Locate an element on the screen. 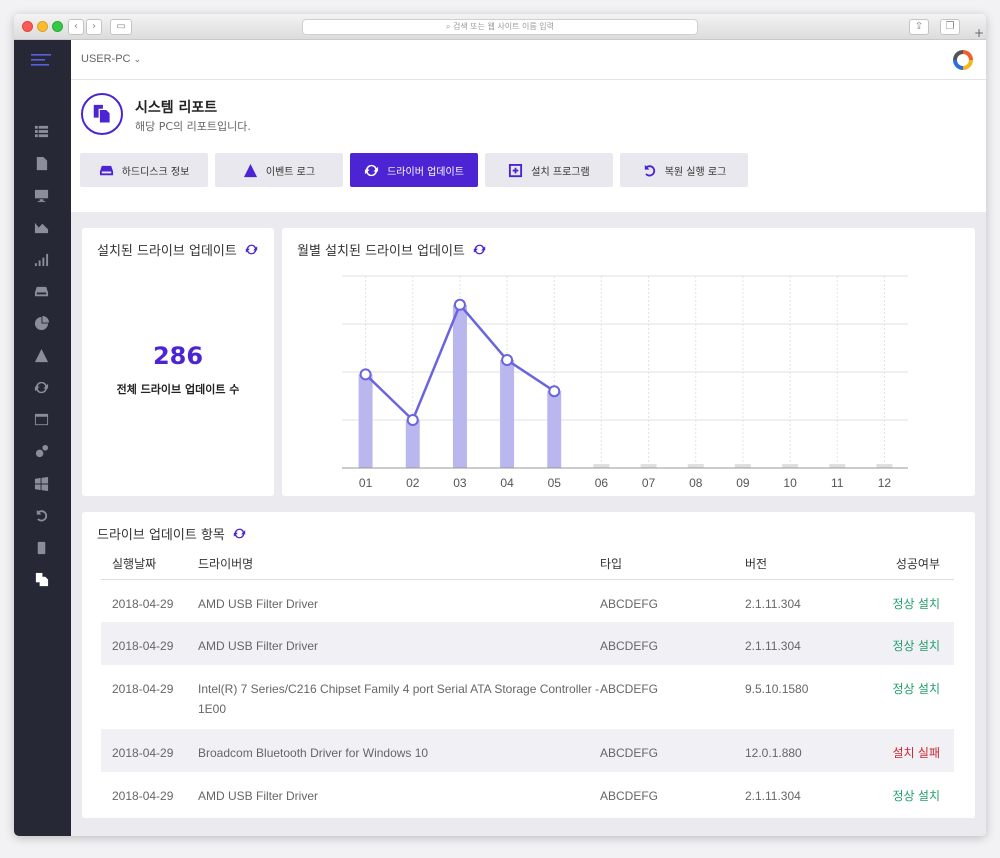 This screenshot has height=858, width=1000. tab-installed-programs: 설치 프로그램 is located at coordinates (549, 170).